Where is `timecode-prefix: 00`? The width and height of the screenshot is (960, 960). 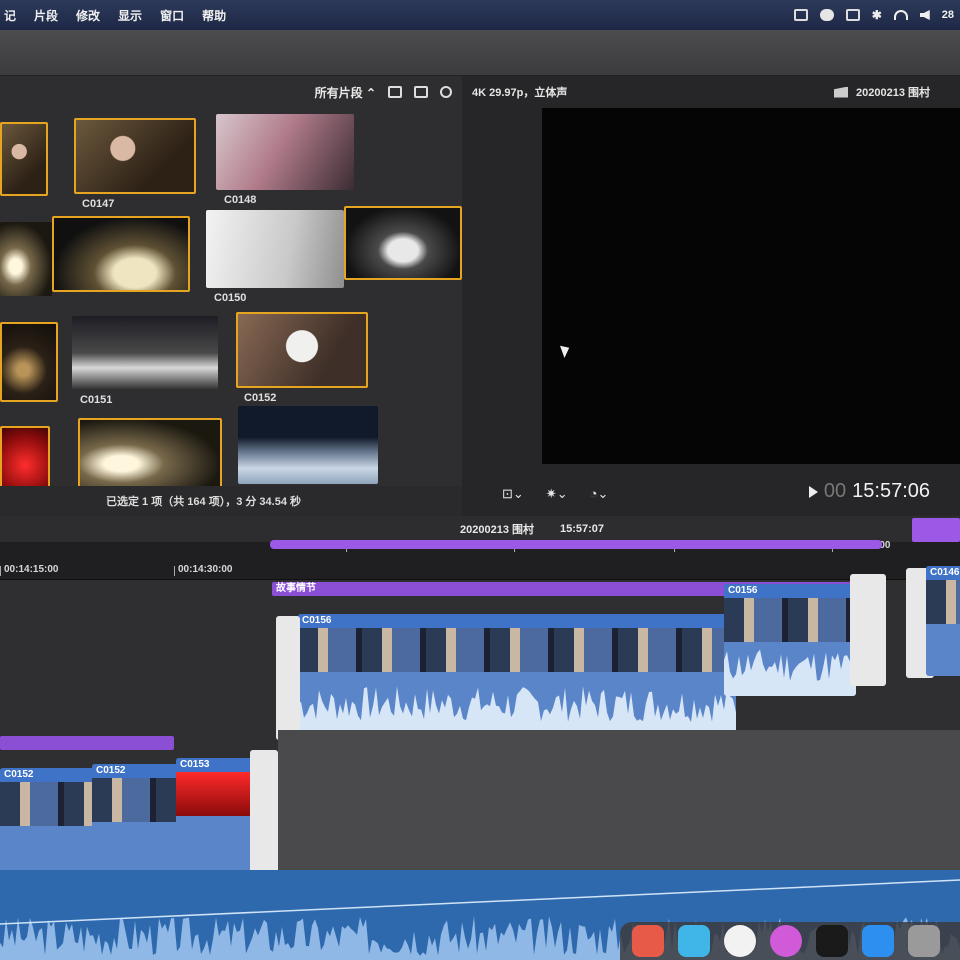 timecode-prefix: 00 is located at coordinates (835, 491).